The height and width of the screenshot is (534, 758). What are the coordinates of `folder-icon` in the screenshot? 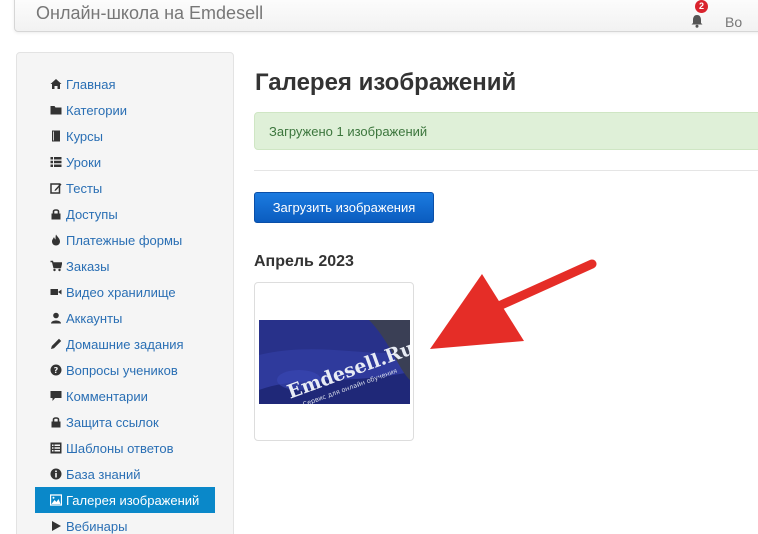 It's located at (56, 110).